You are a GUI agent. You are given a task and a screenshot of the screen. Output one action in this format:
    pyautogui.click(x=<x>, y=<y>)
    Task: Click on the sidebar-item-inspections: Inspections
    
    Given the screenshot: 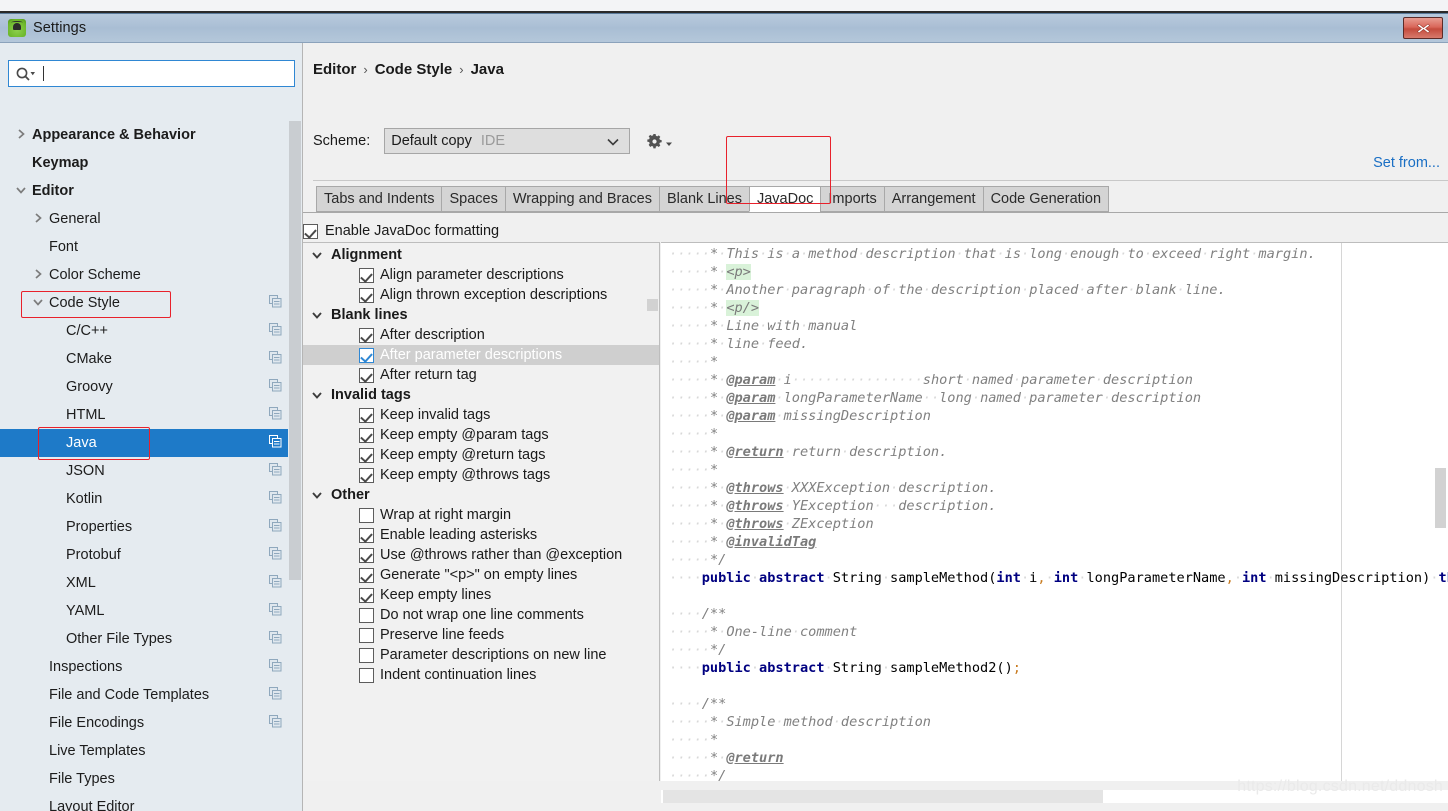 What is the action you would take?
    pyautogui.click(x=145, y=667)
    